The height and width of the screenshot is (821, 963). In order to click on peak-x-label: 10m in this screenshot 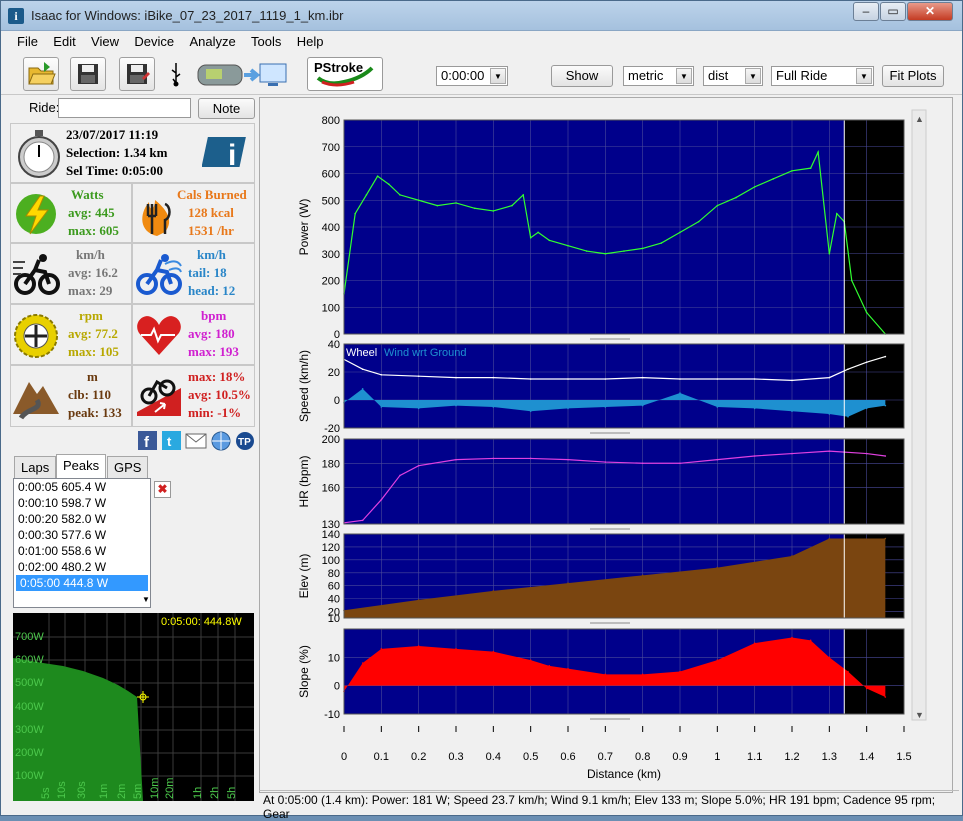, I will do `click(155, 788)`.